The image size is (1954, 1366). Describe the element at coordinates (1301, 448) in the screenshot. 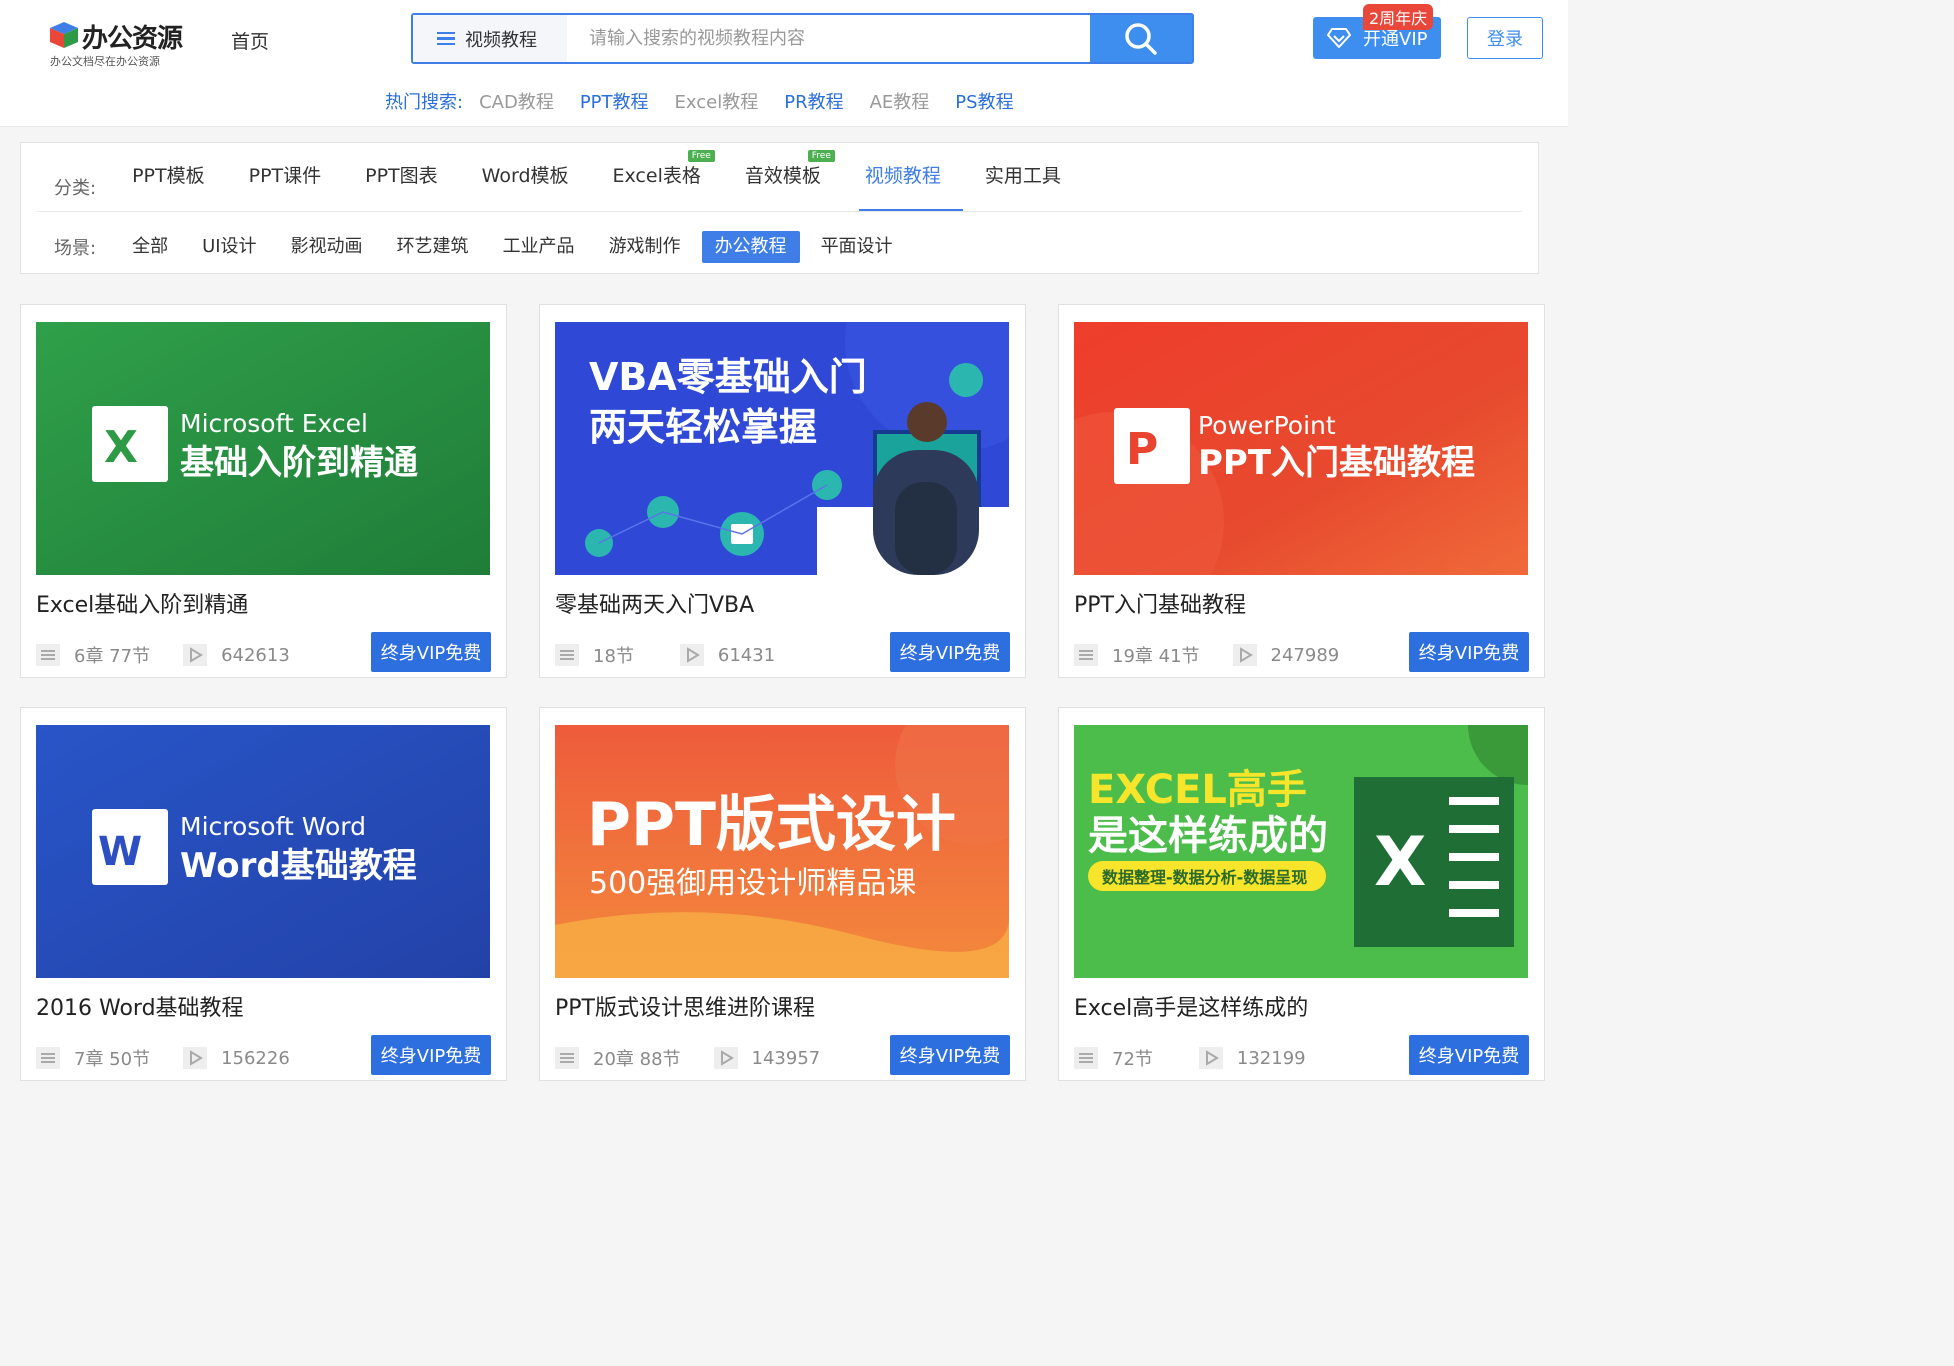

I see `course-thumbnail: P PowerPoint PPT入门基础教程` at that location.